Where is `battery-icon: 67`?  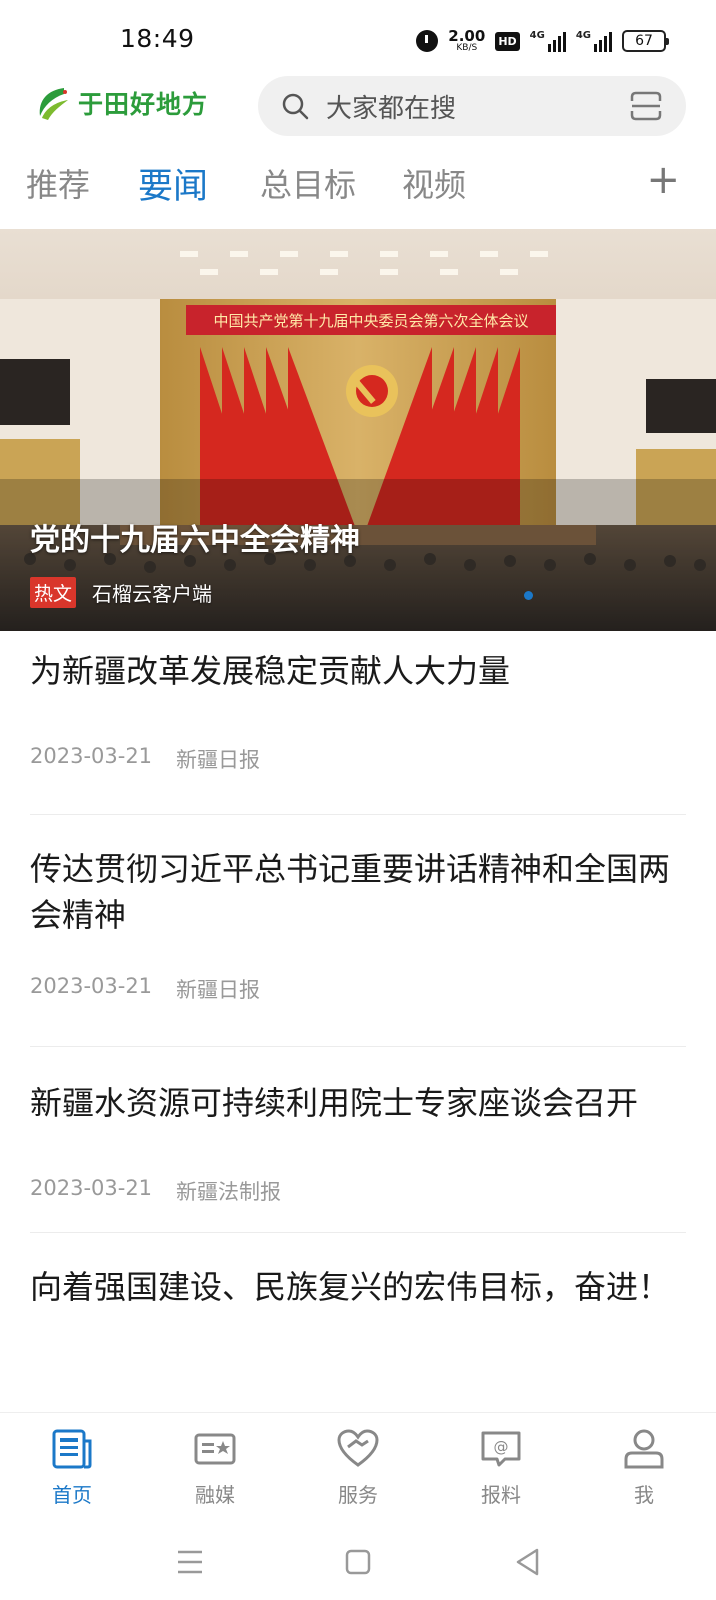 battery-icon: 67 is located at coordinates (645, 41).